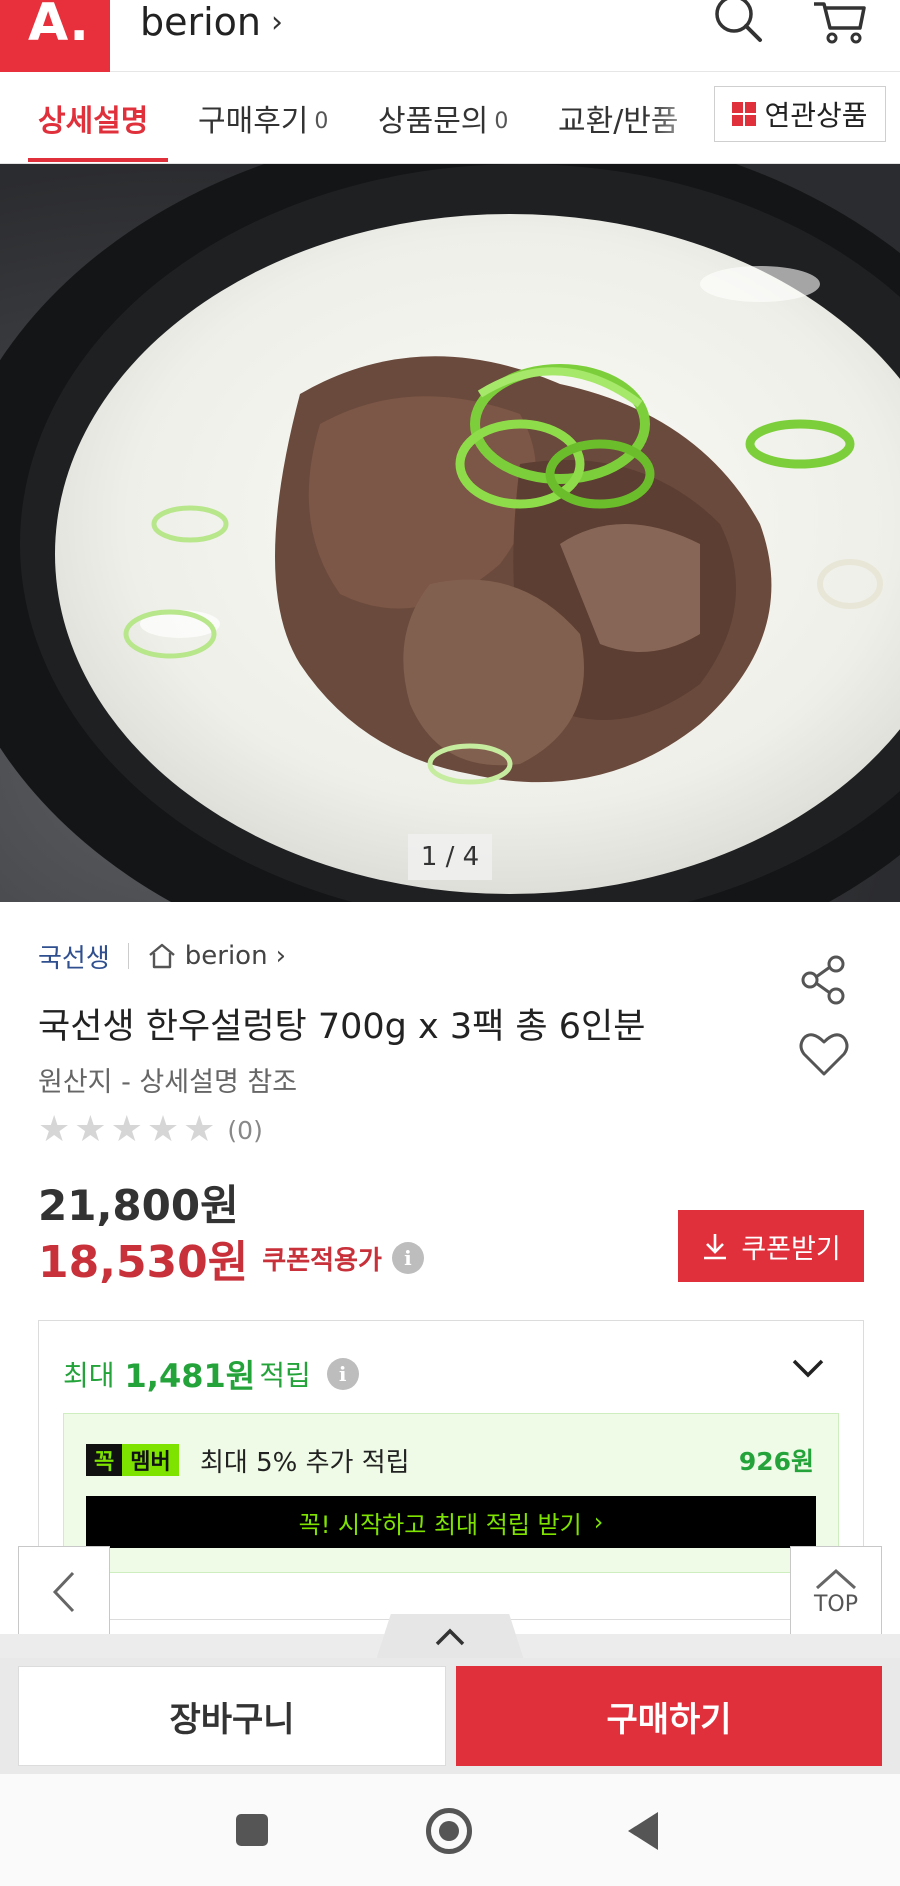 This screenshot has width=900, height=1886. What do you see at coordinates (128, 956) in the screenshot?
I see `divider` at bounding box center [128, 956].